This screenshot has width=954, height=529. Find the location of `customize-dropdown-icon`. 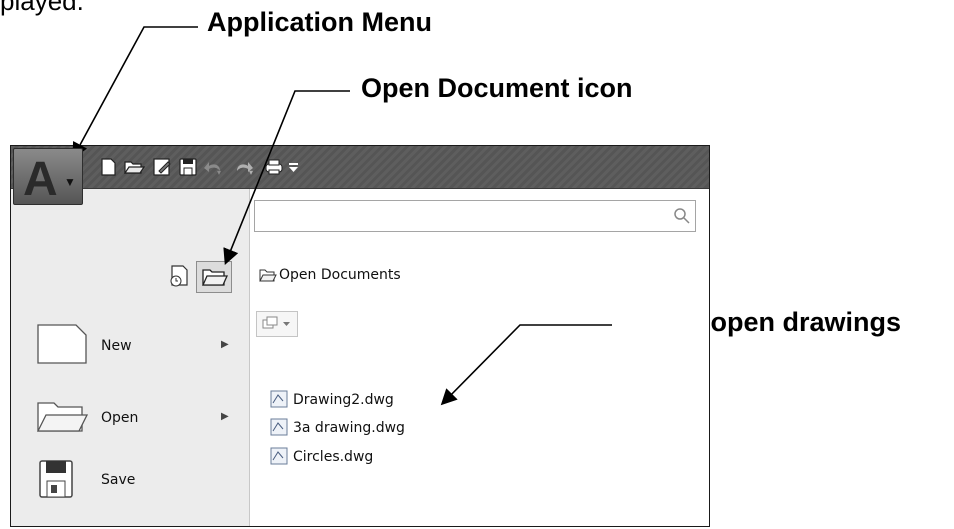

customize-dropdown-icon is located at coordinates (294, 167).